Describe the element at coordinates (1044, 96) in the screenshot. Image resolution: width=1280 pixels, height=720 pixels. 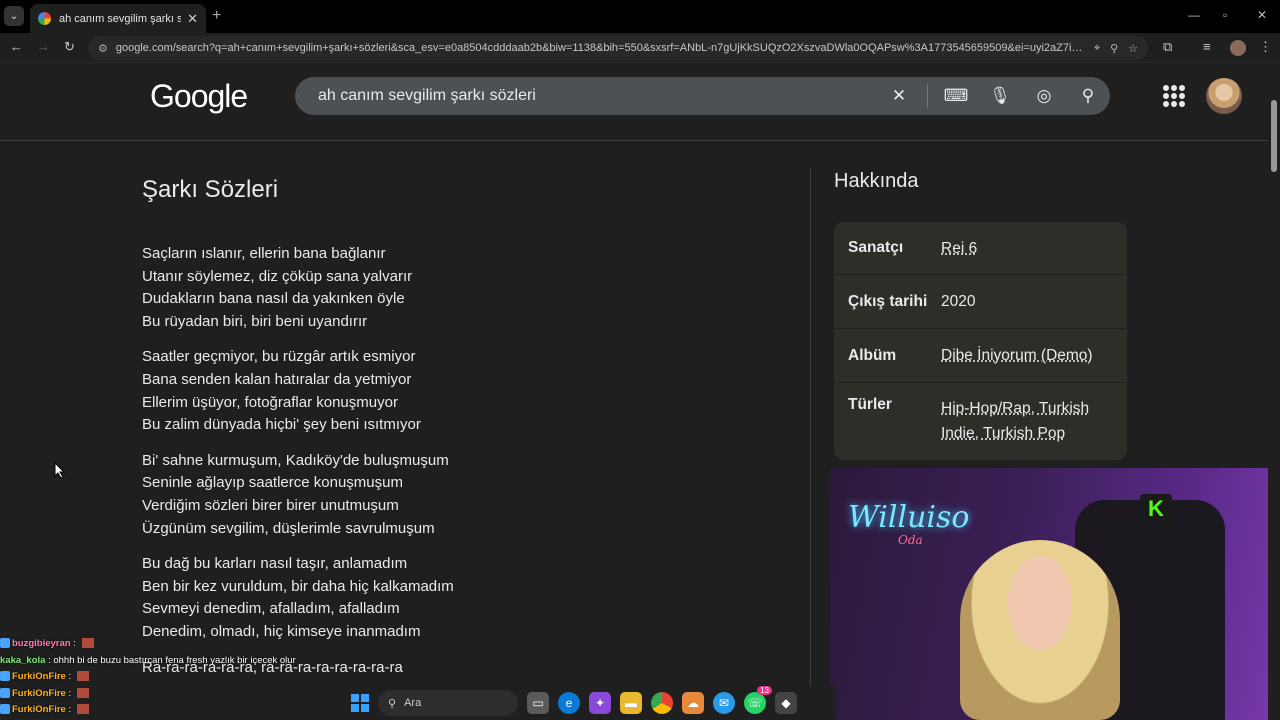
I see `lens-icon: ◎` at that location.